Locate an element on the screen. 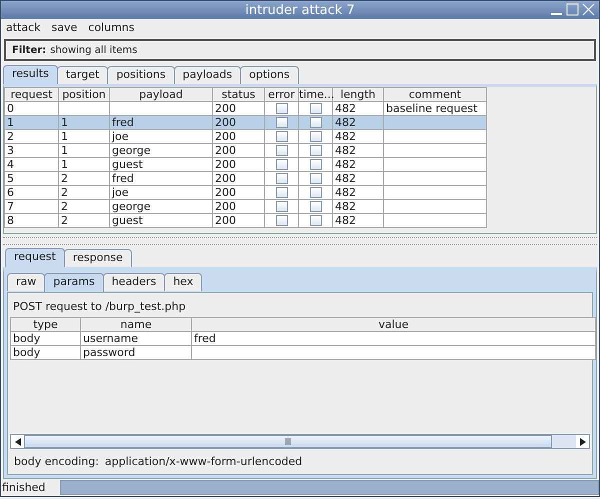 Image resolution: width=600 pixels, height=499 pixels. column-header: status is located at coordinates (238, 95).